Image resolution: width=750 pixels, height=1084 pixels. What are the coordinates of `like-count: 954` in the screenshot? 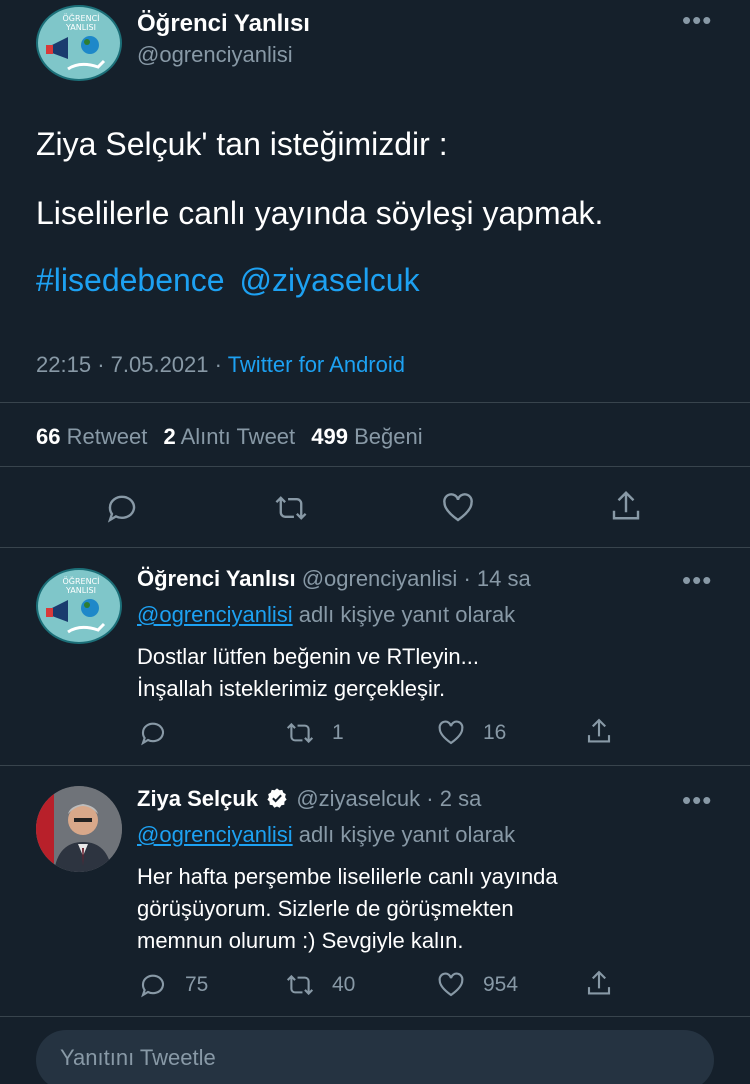 It's located at (501, 984).